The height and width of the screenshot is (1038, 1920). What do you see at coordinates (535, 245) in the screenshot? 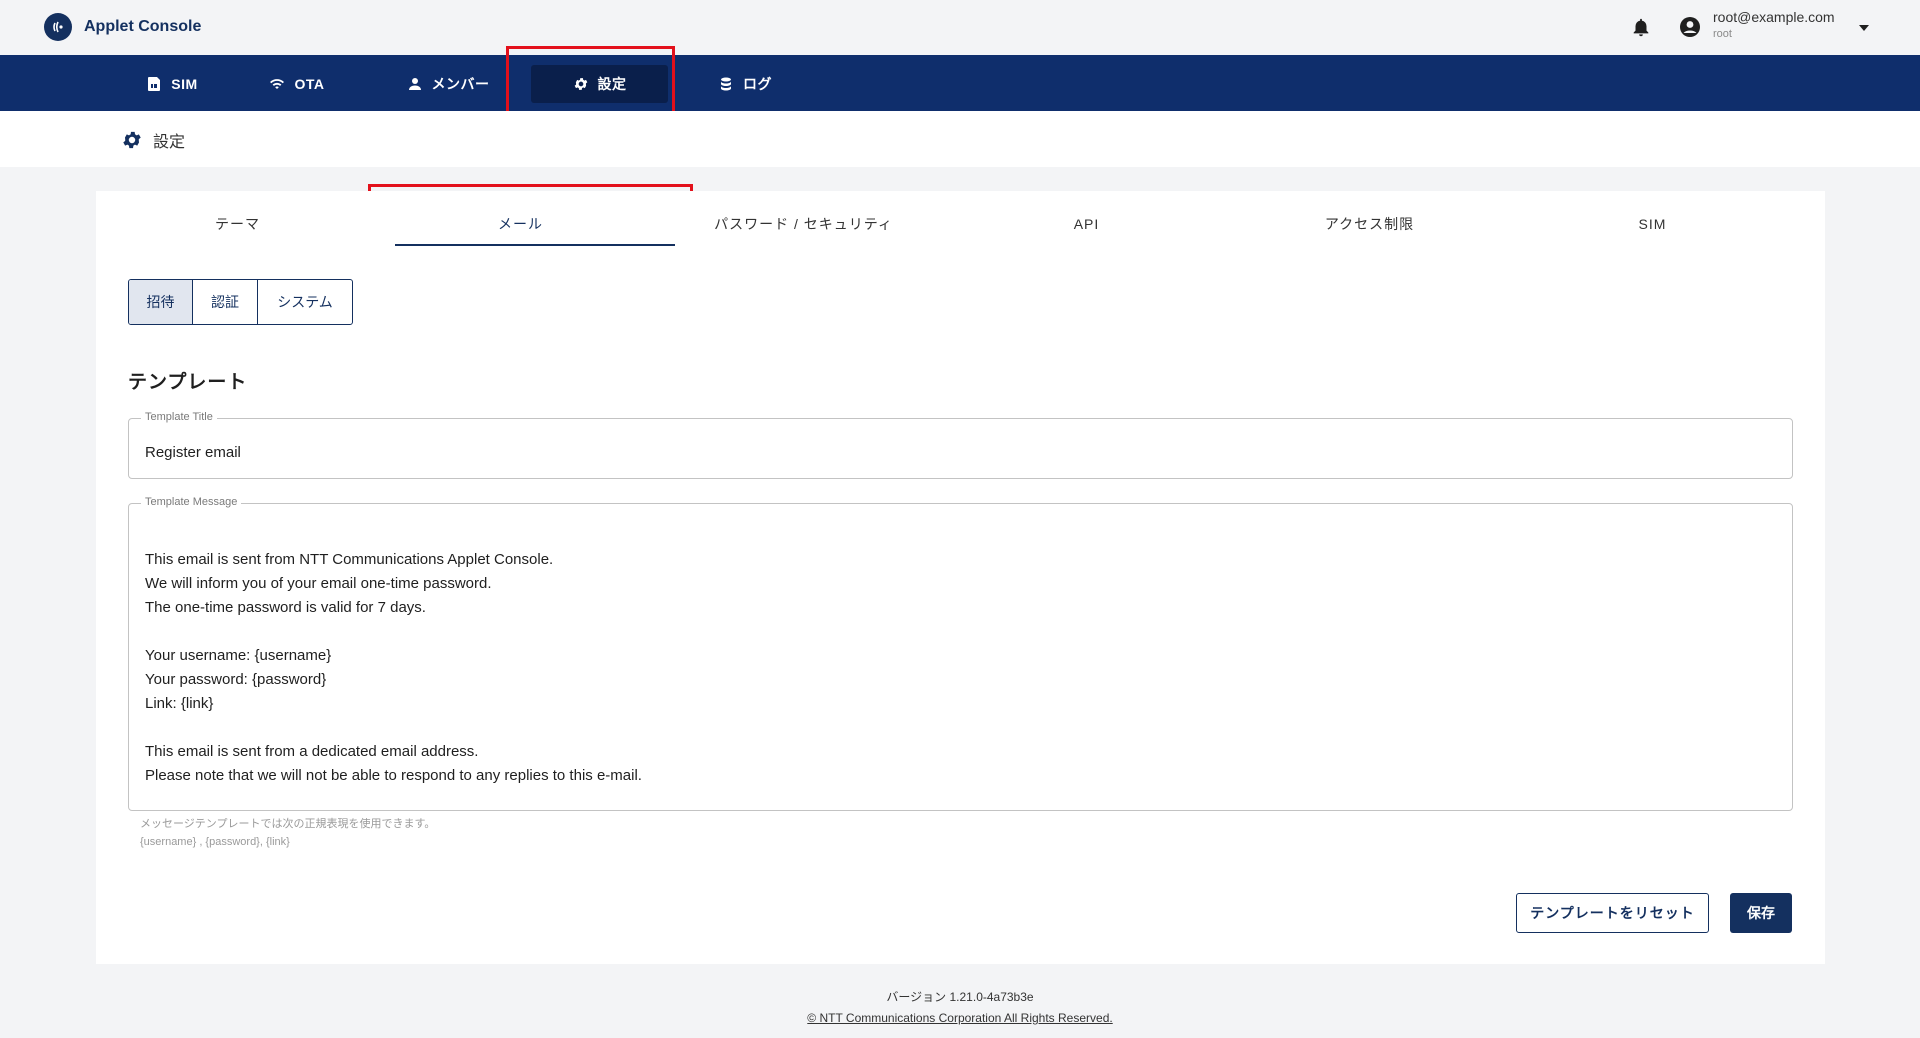
I see `active-tab-indicator` at bounding box center [535, 245].